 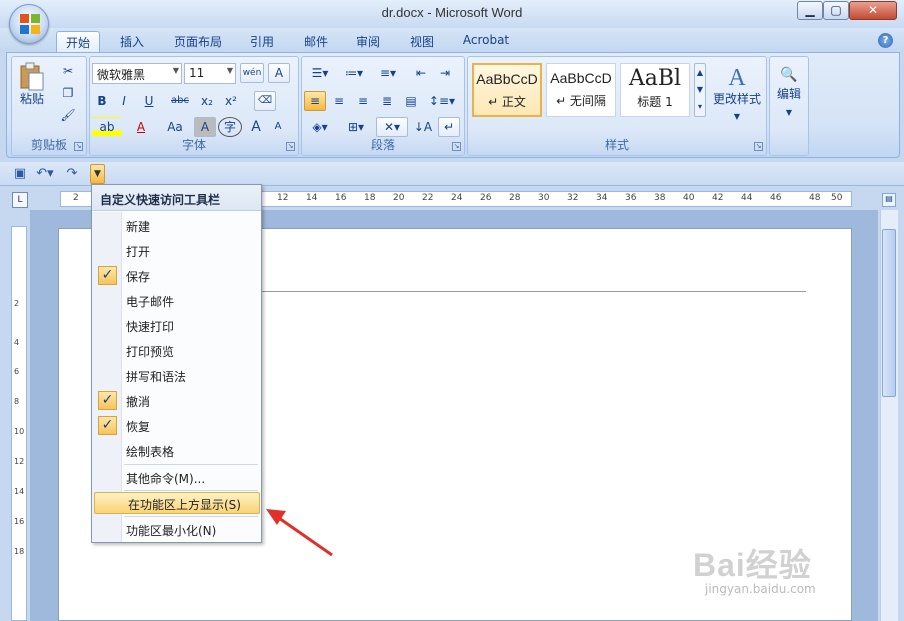 What do you see at coordinates (175, 127) in the screenshot?
I see `change-case-button: Aa` at bounding box center [175, 127].